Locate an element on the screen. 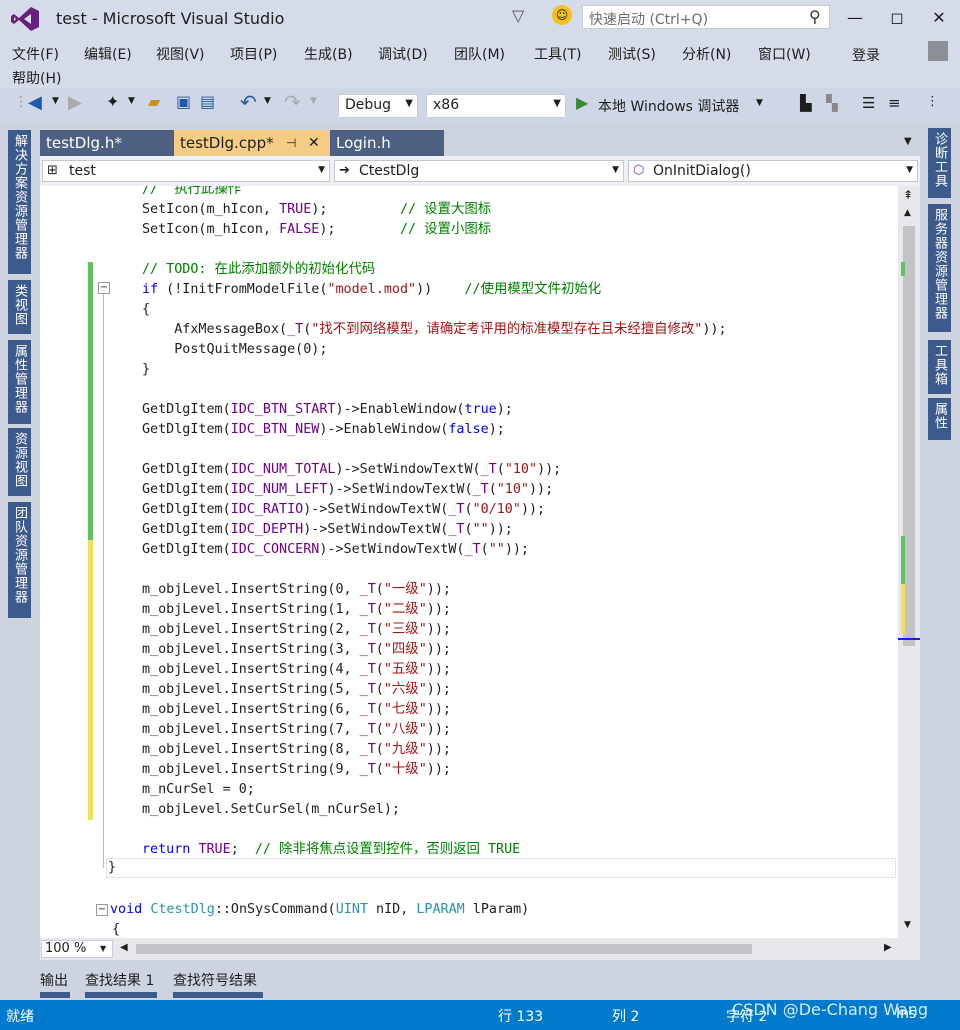 The image size is (960, 1030). back-dropdown-icon: ▼ is located at coordinates (55, 101).